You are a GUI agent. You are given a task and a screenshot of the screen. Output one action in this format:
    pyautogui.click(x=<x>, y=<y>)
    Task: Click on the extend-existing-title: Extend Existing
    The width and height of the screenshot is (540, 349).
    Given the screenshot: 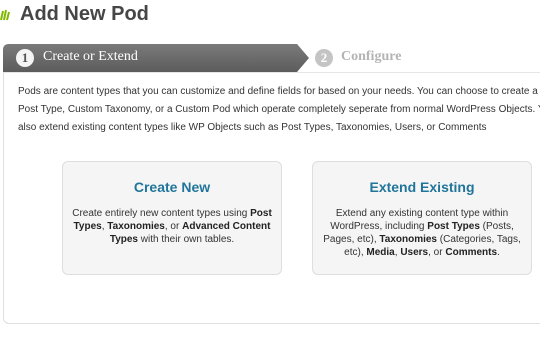 What is the action you would take?
    pyautogui.click(x=422, y=187)
    